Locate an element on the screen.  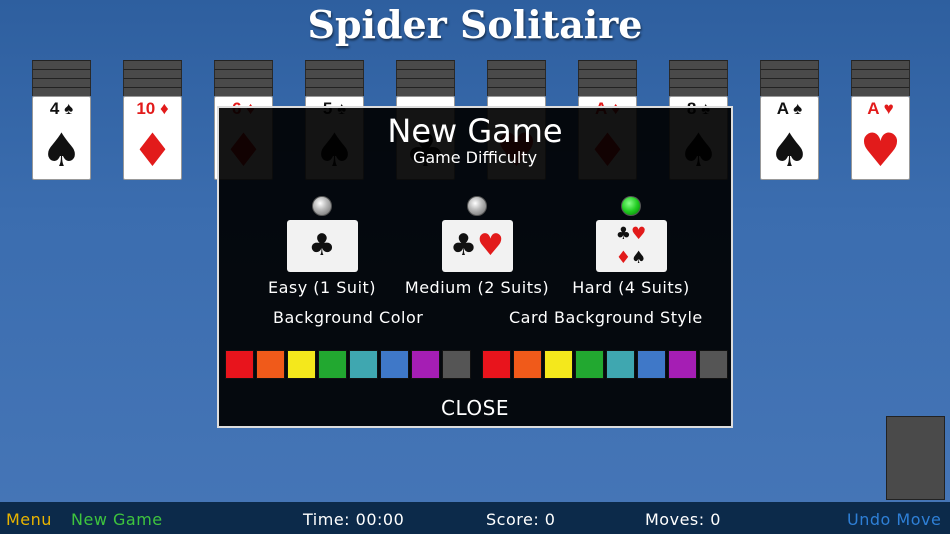
difficulty-medium-option: ♣♥ Medium (2 Suits) is located at coordinates (477, 246).